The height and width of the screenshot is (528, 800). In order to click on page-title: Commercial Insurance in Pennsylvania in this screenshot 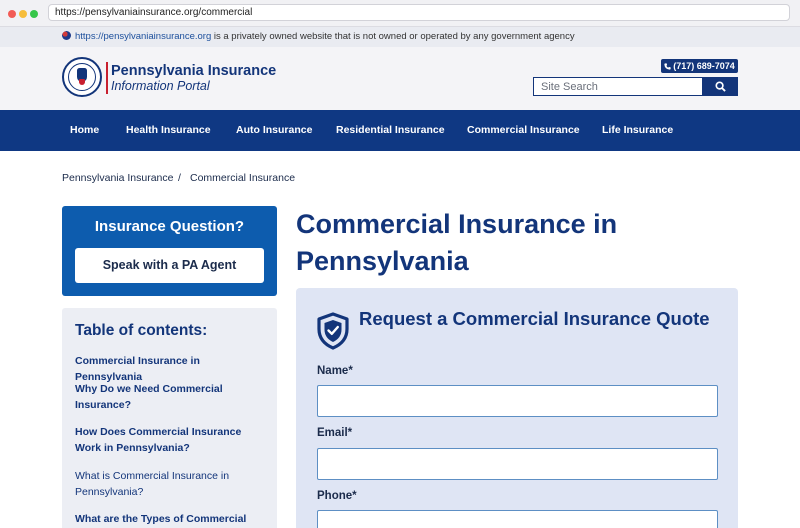, I will do `click(457, 242)`.